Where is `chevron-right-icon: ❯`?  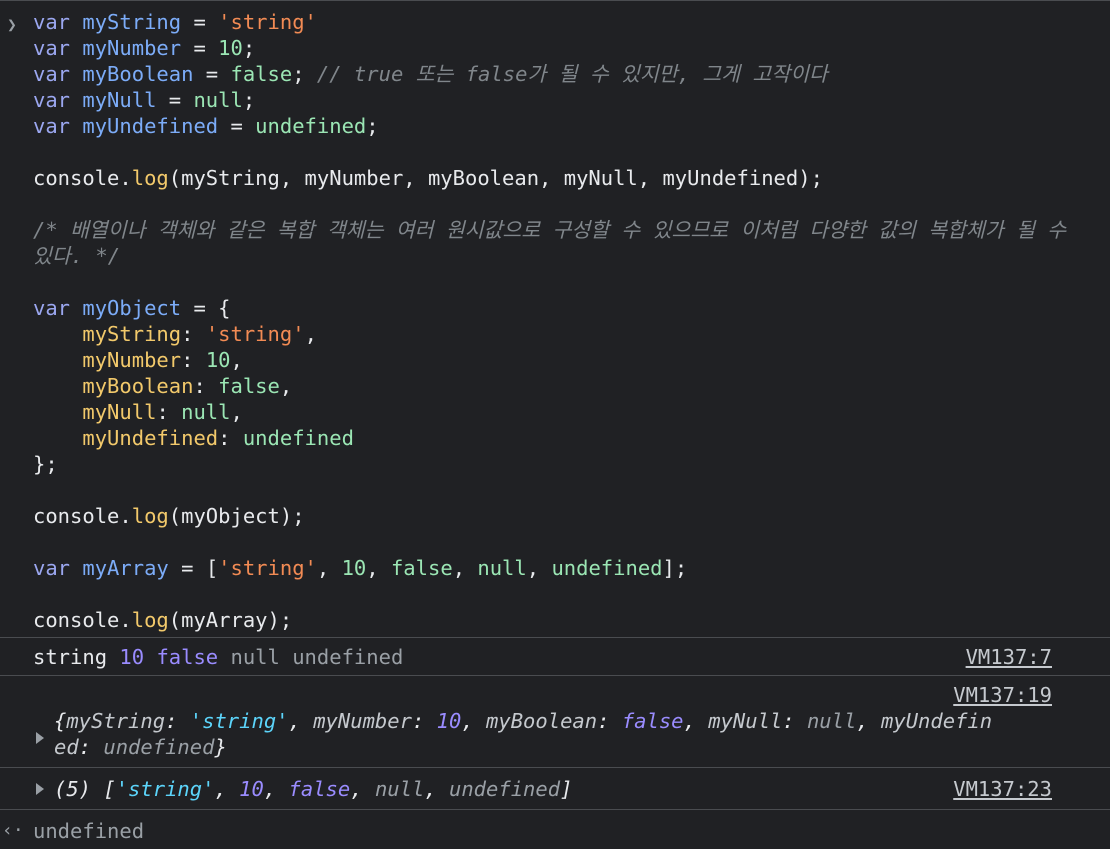 chevron-right-icon: ❯ is located at coordinates (12, 24).